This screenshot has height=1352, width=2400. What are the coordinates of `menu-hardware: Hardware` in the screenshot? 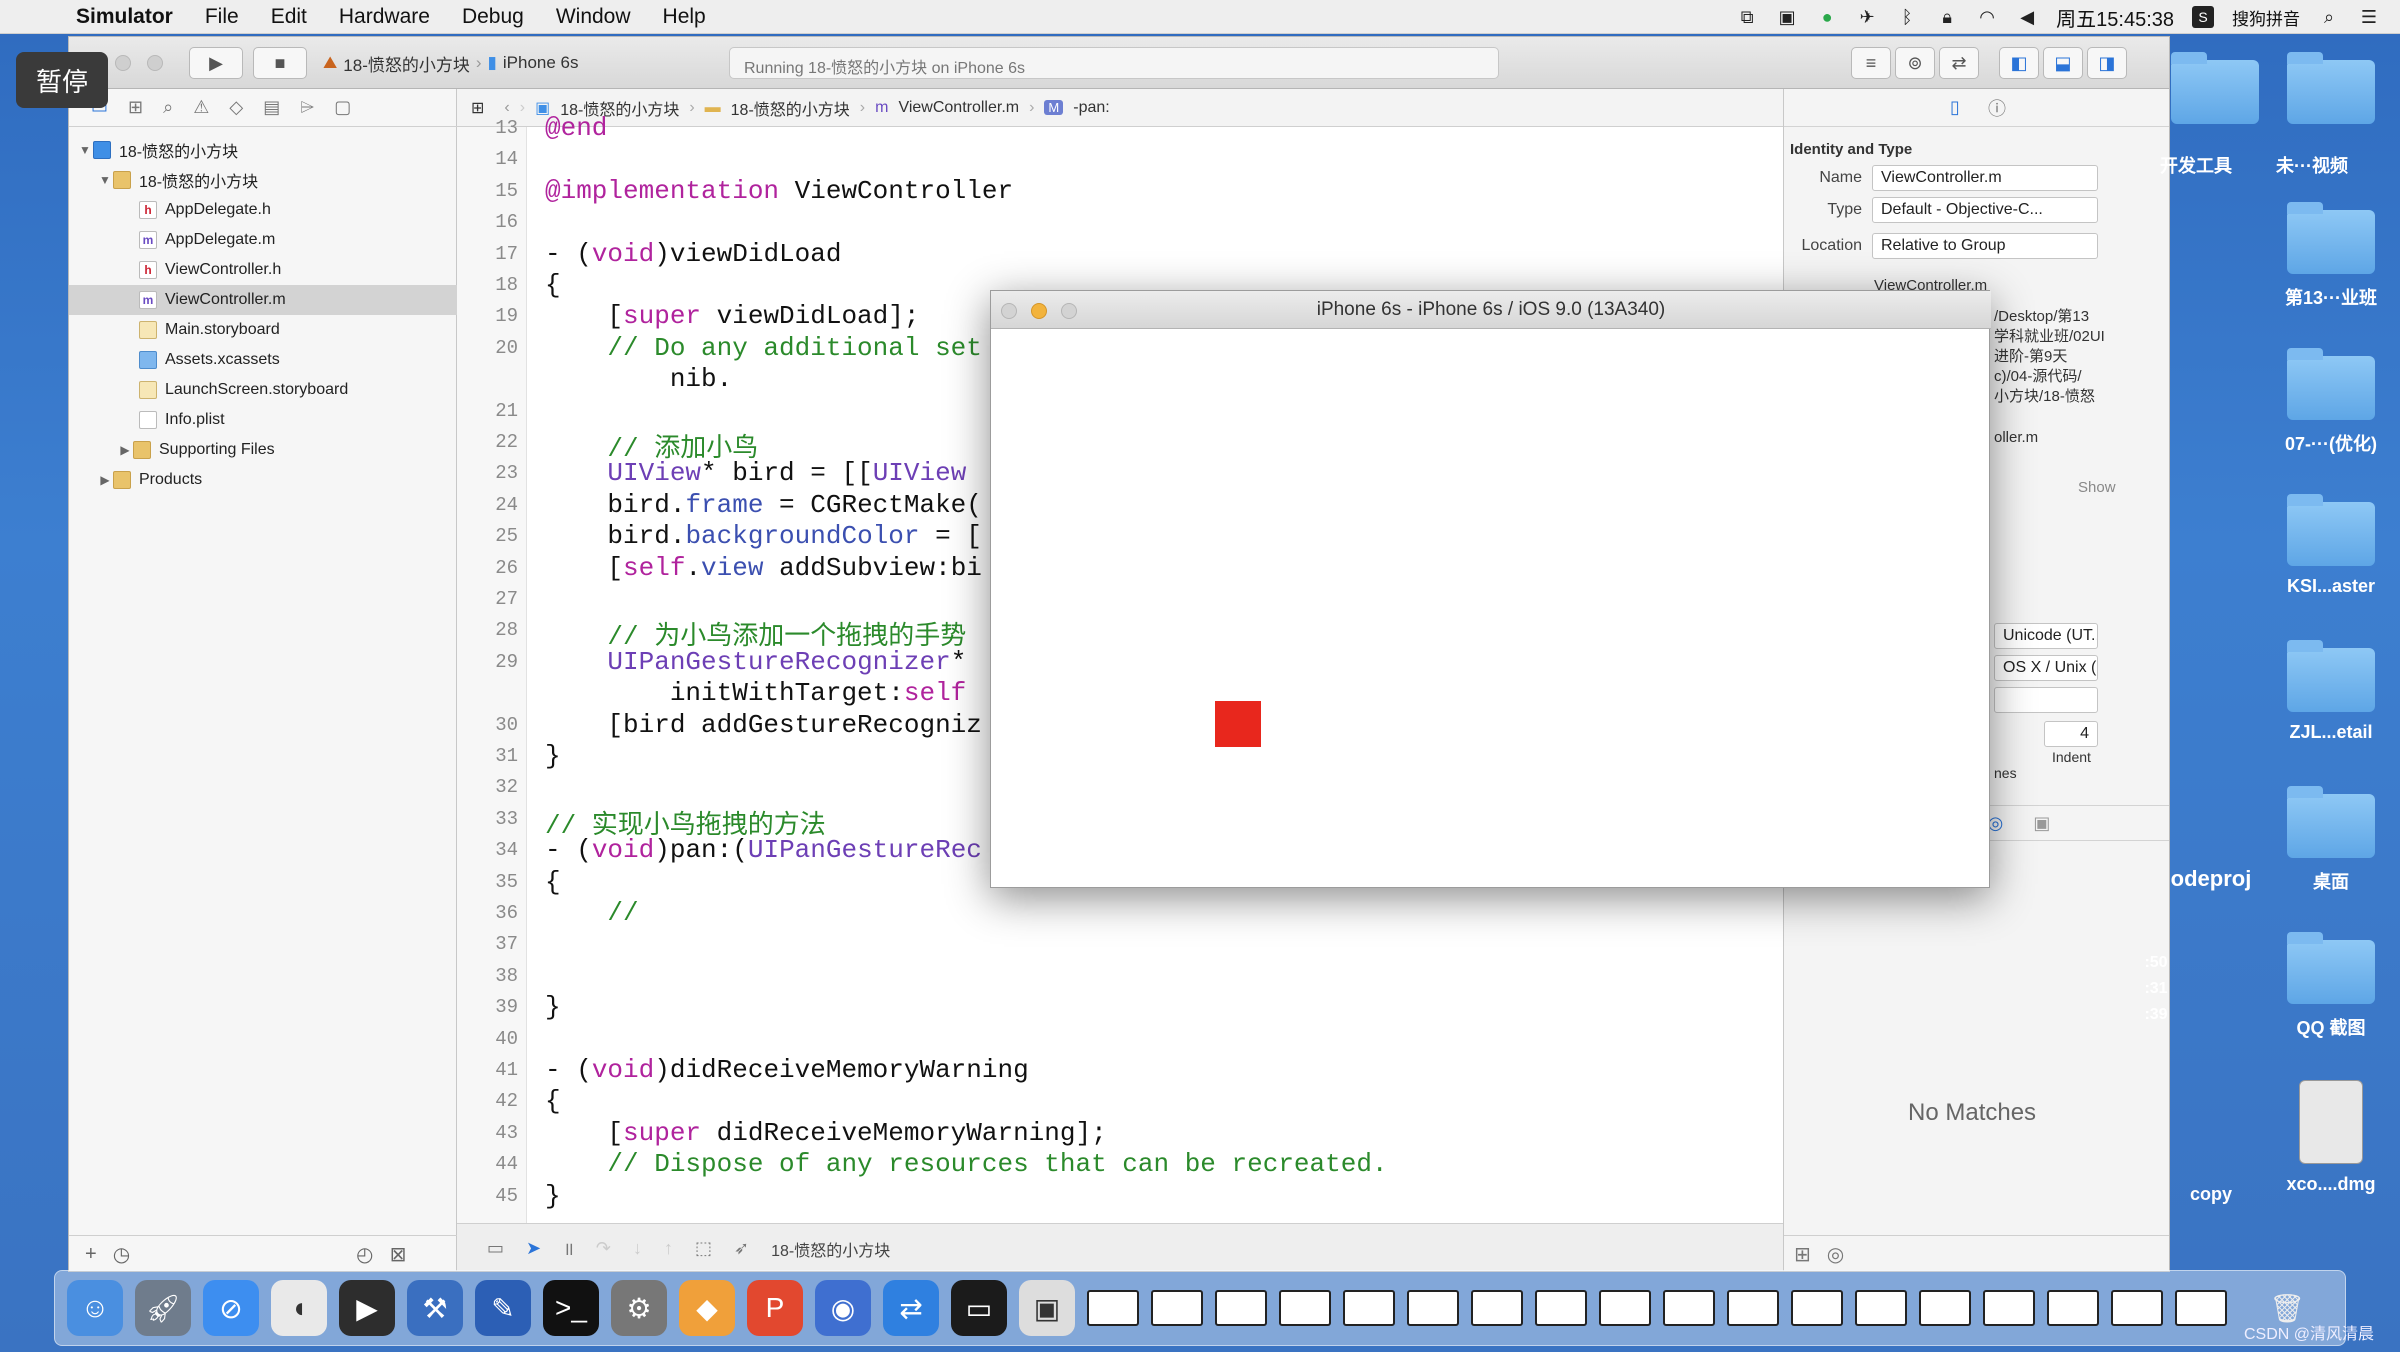 It's located at (384, 17).